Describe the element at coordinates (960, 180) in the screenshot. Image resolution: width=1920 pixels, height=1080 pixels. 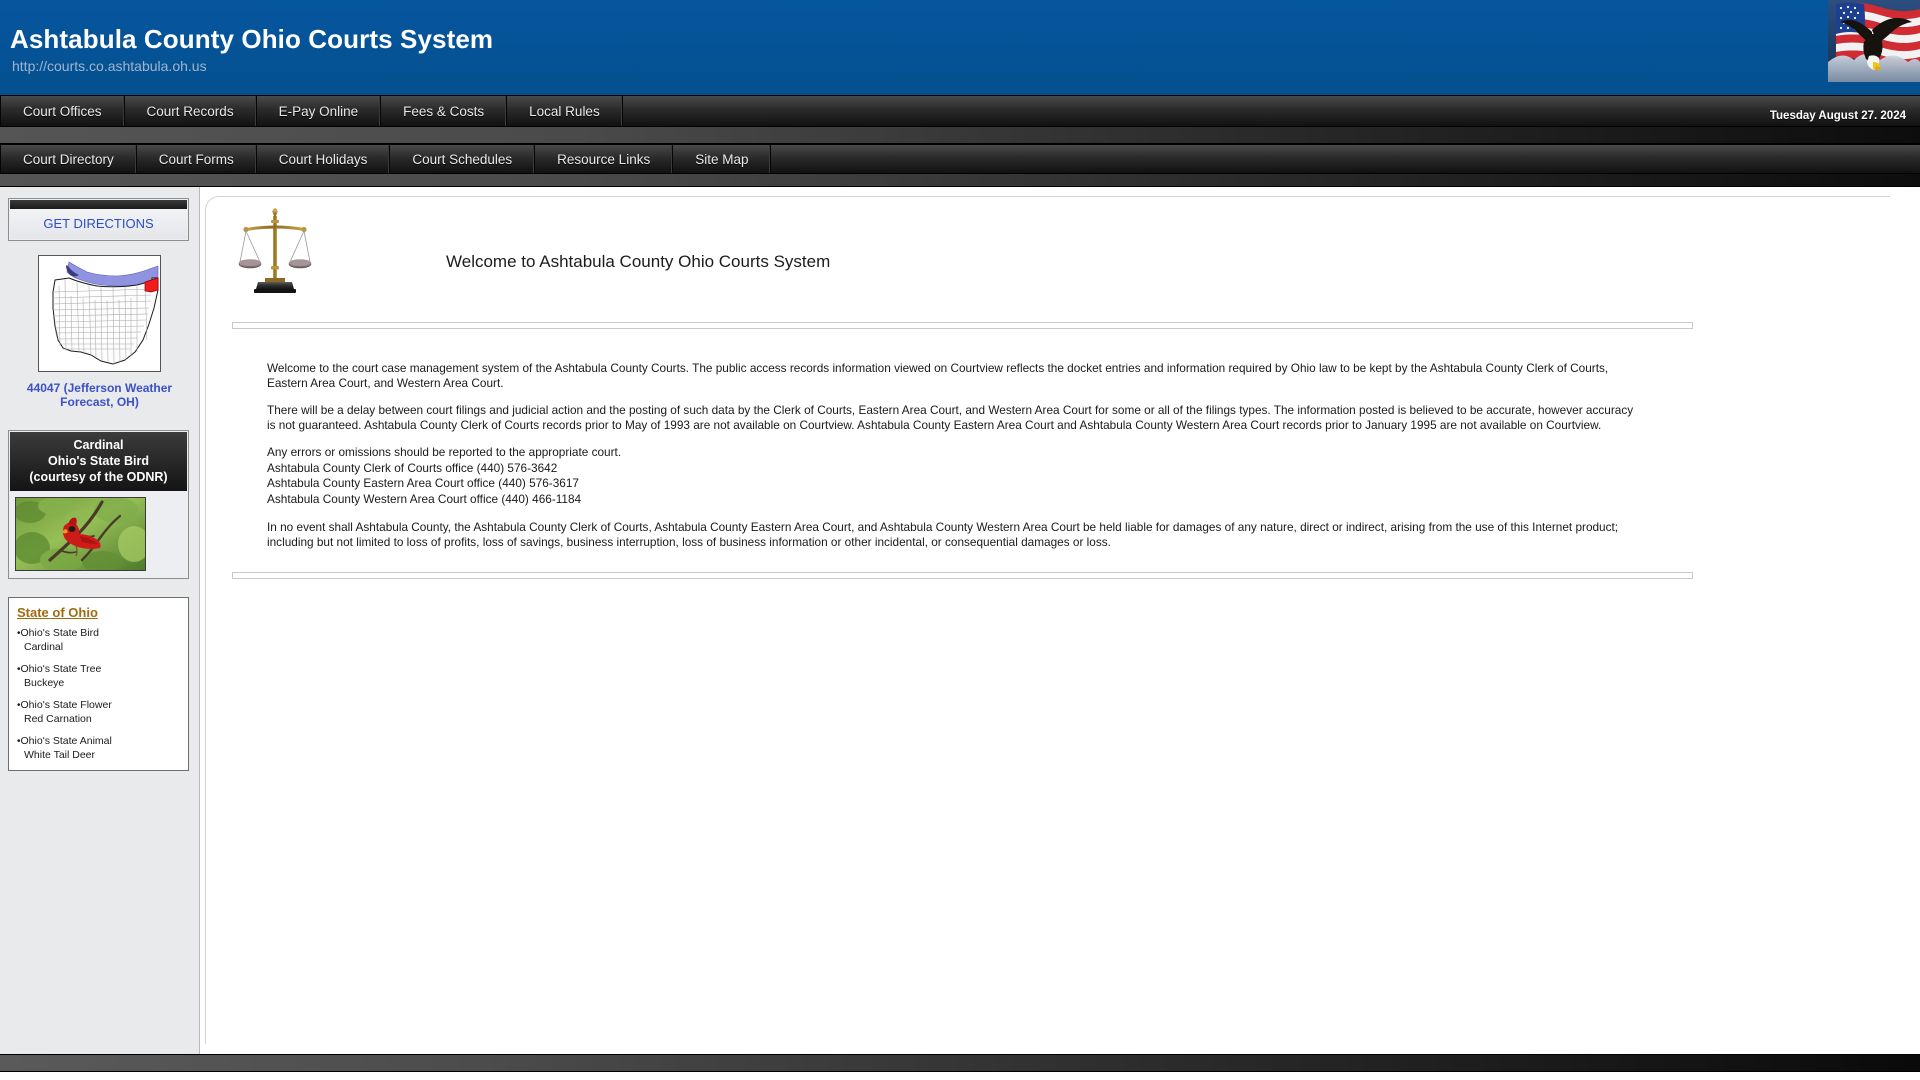
I see `nav-divider-strip-bottom` at that location.